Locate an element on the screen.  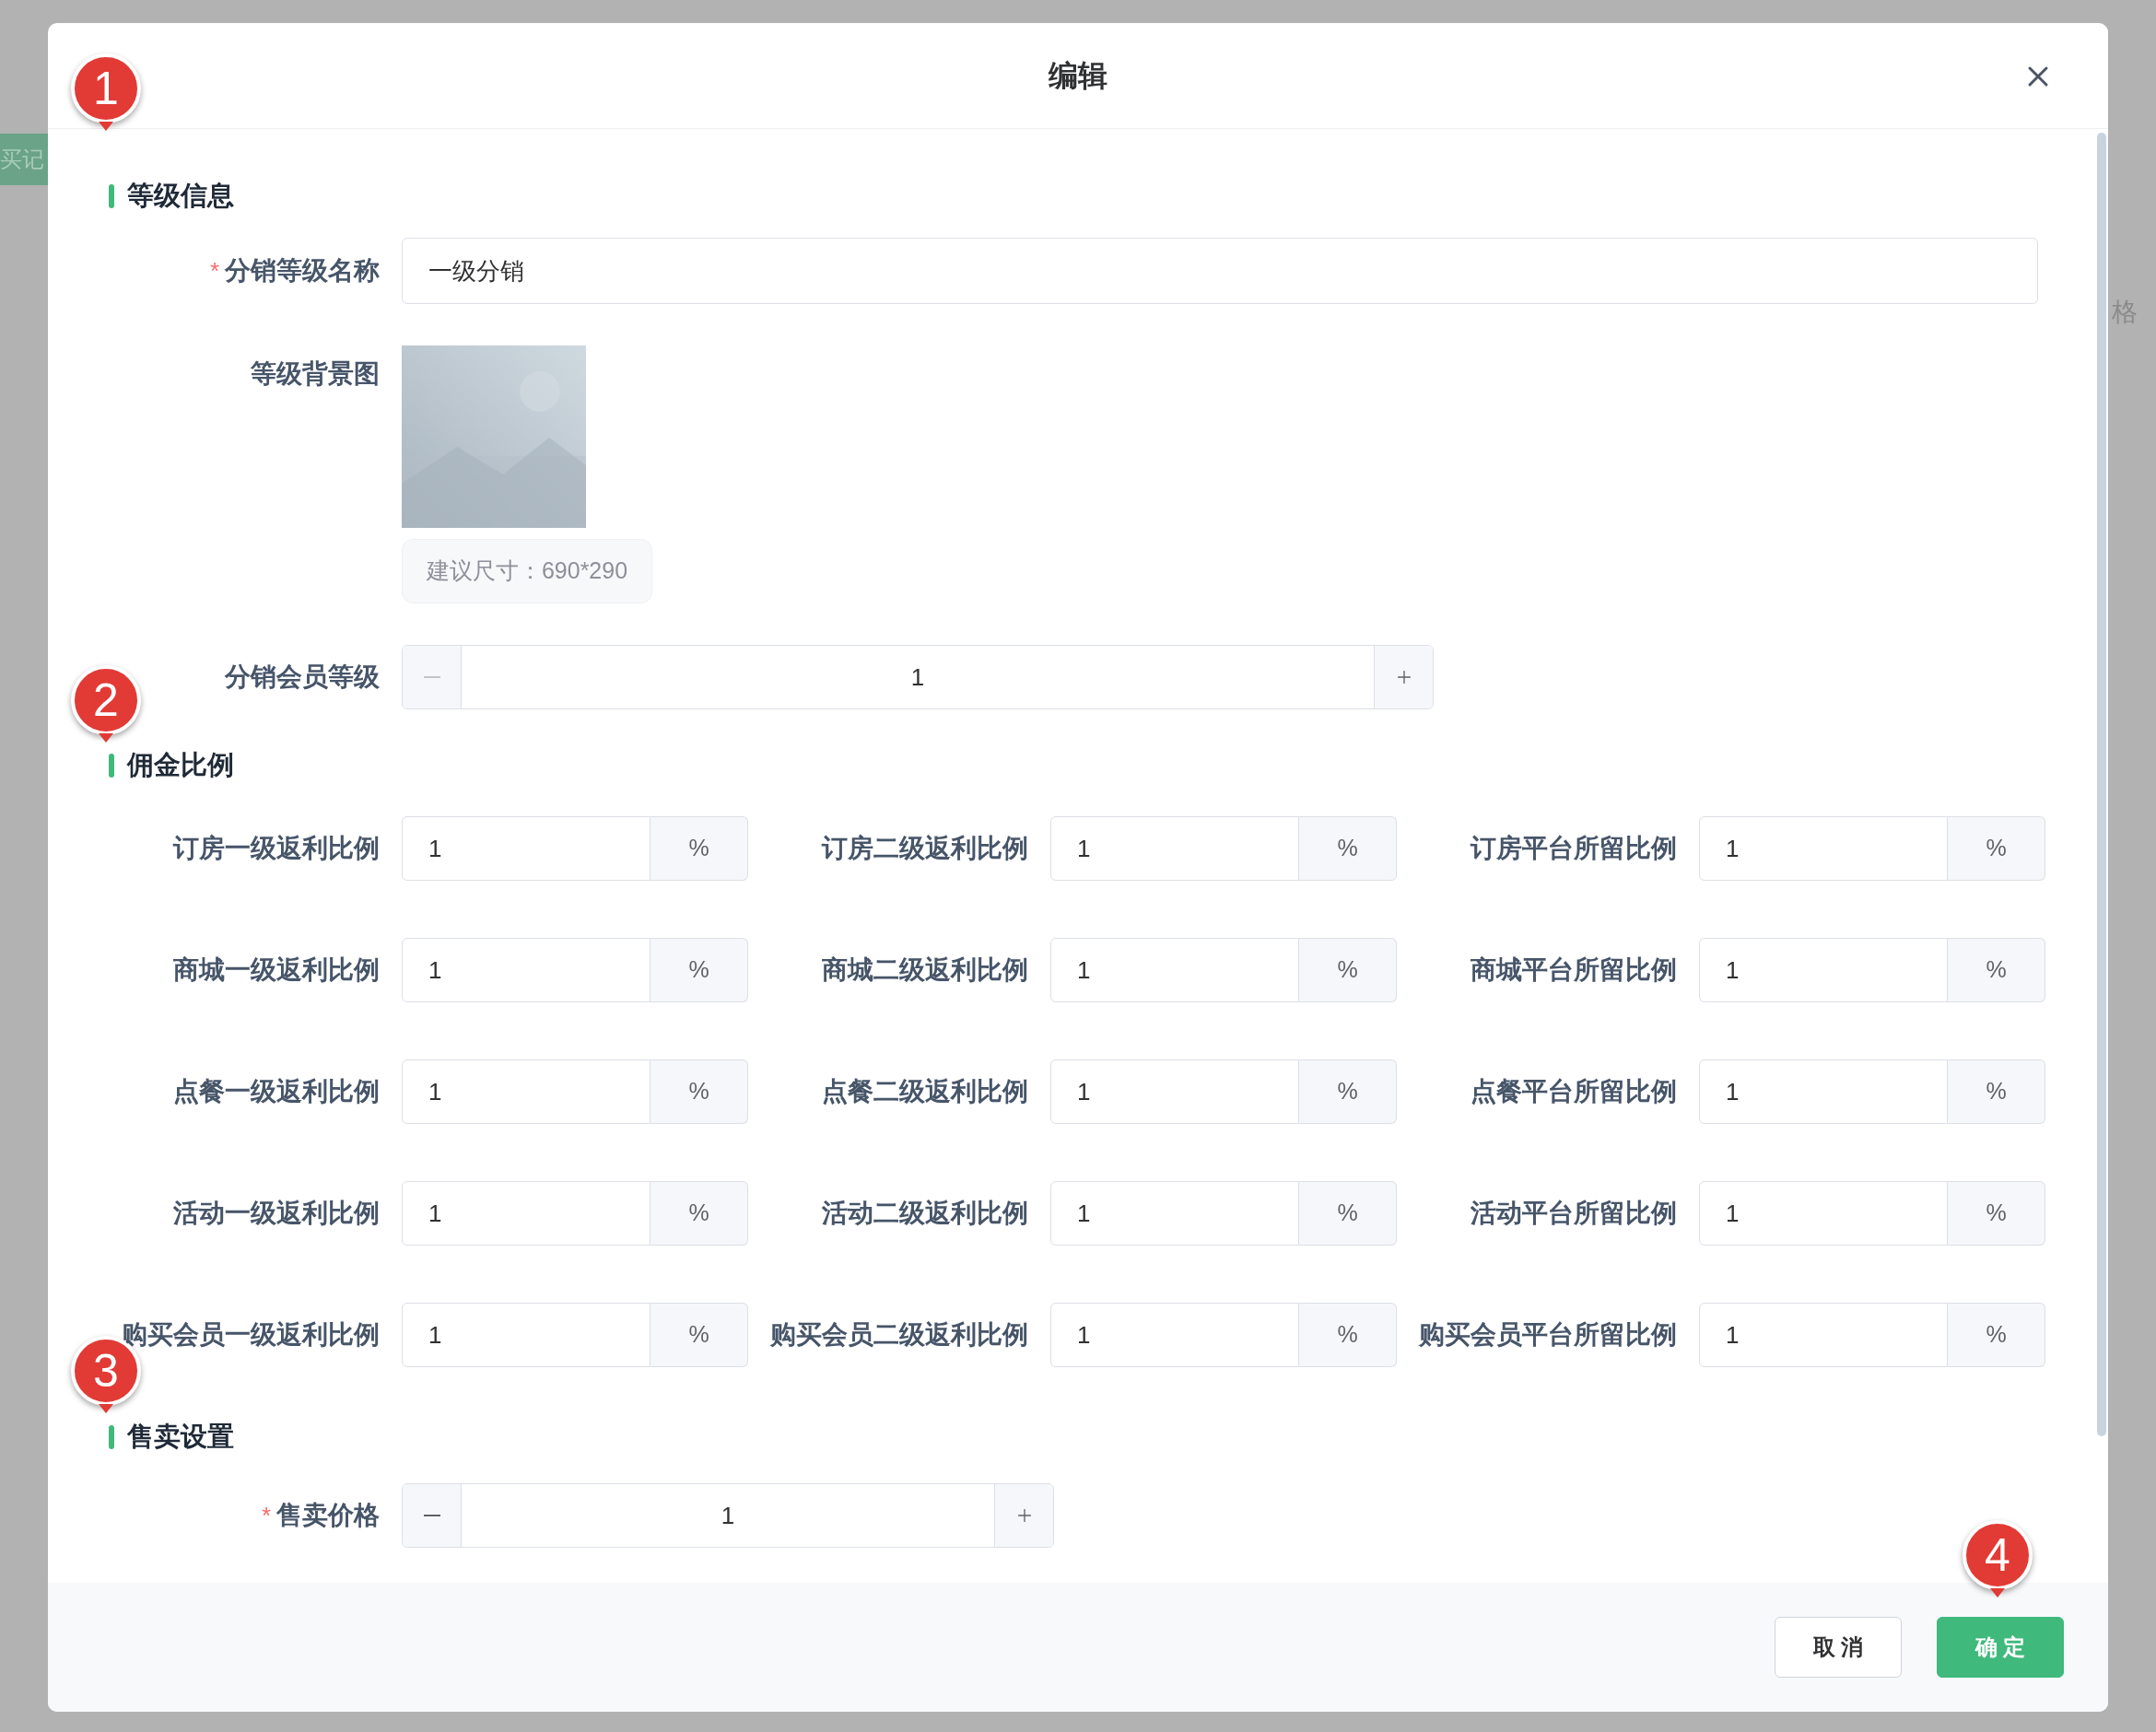
cancel-button: 取 消 is located at coordinates (1838, 1647).